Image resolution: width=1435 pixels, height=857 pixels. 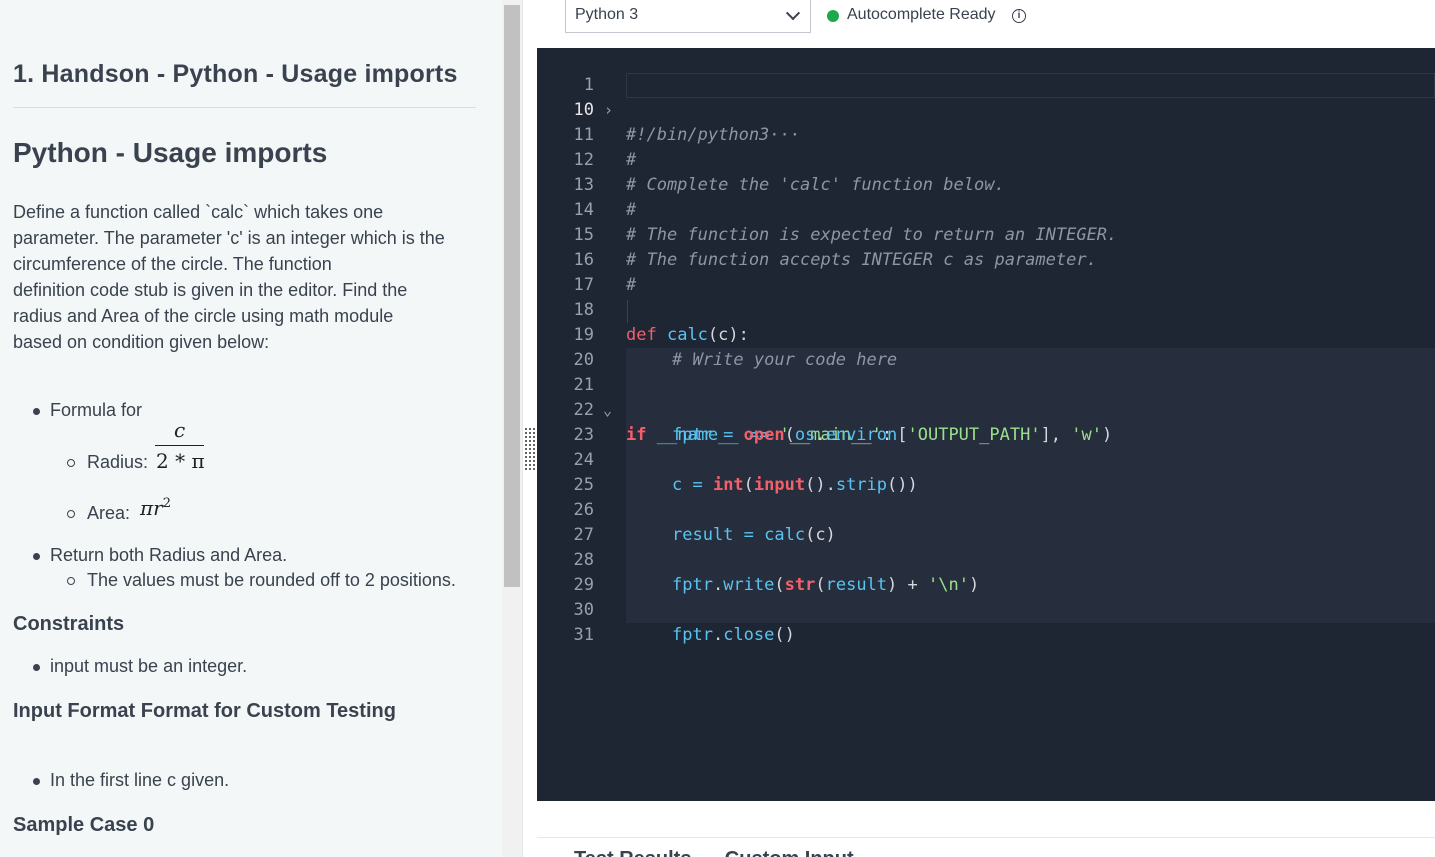 I want to click on code-line: 13 #, so click(x=986, y=184).